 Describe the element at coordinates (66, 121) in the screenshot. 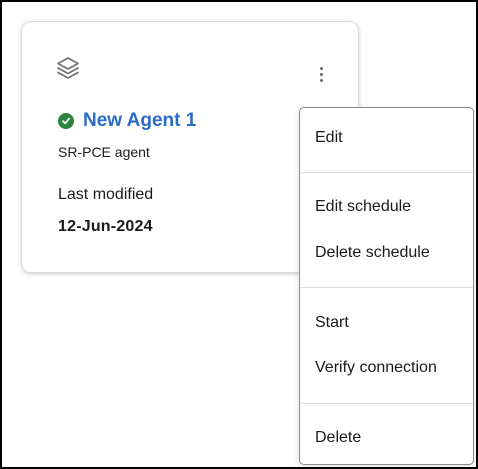

I see `check-circle-icon` at that location.